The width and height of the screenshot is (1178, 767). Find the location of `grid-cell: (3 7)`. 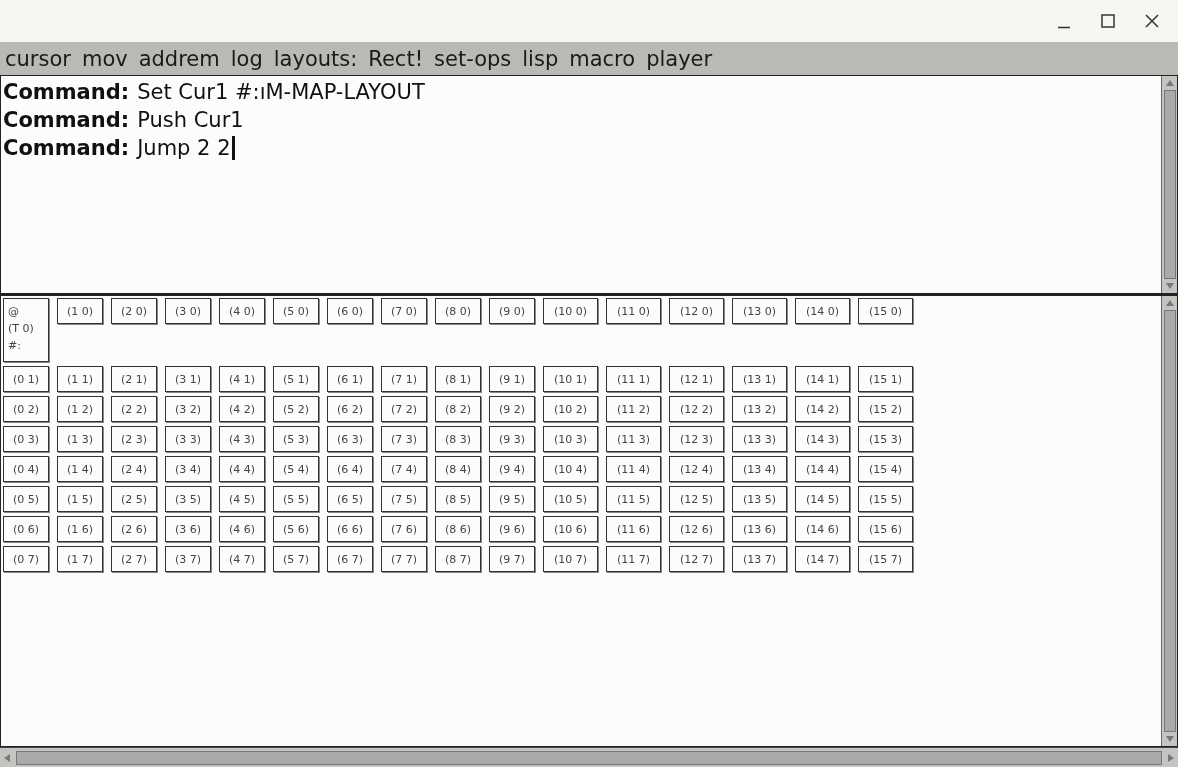

grid-cell: (3 7) is located at coordinates (188, 559).